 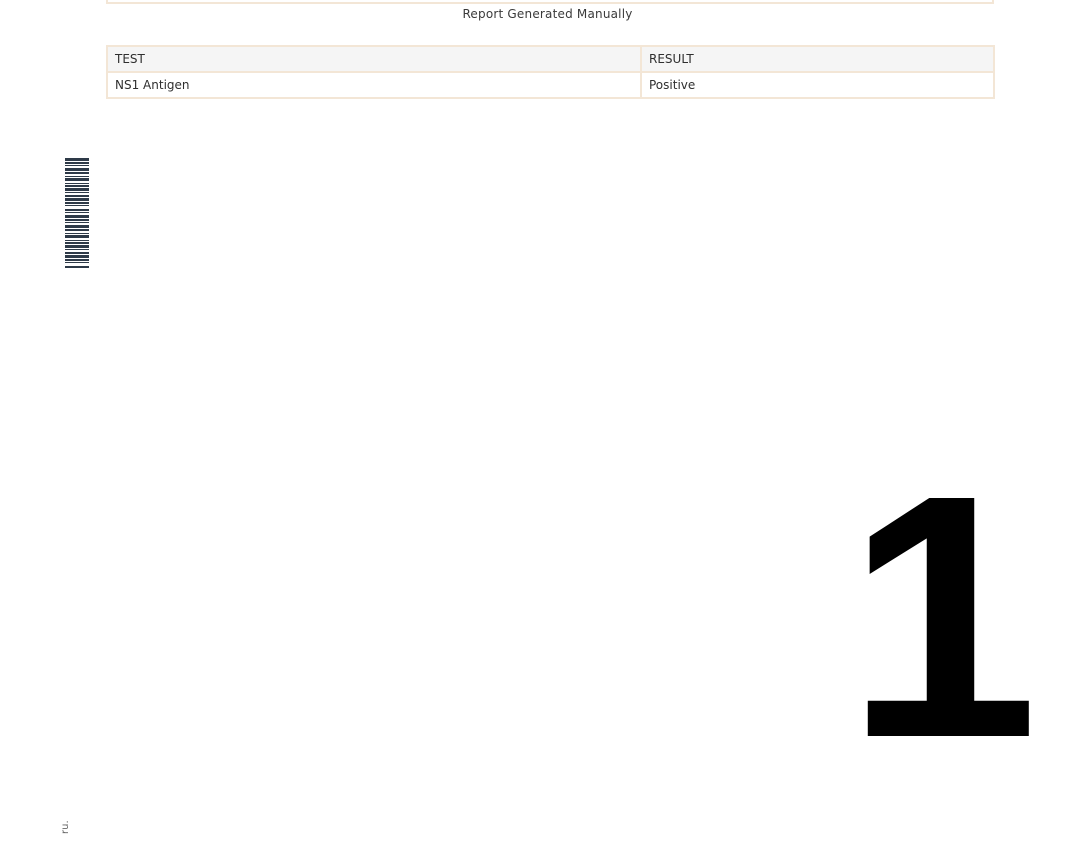 I want to click on header-test: TEST, so click(x=374, y=59).